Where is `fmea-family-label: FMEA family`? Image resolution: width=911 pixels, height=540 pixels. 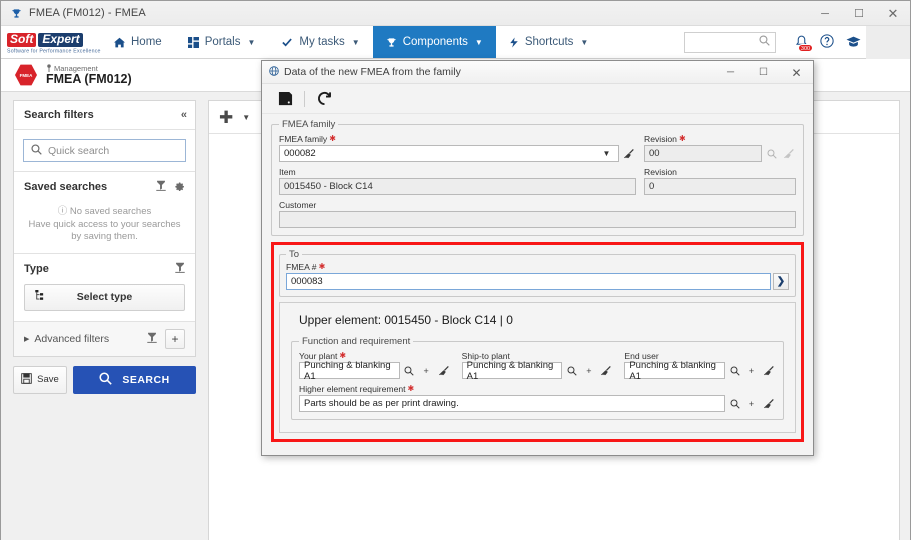 fmea-family-label: FMEA family is located at coordinates (303, 139).